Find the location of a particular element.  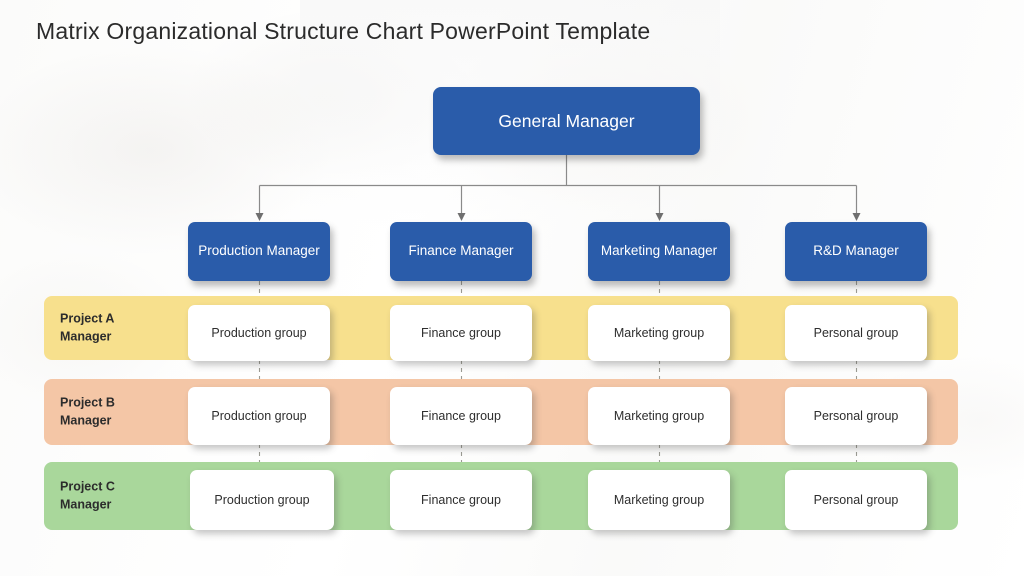

cell-a-production: Production group is located at coordinates (259, 333).